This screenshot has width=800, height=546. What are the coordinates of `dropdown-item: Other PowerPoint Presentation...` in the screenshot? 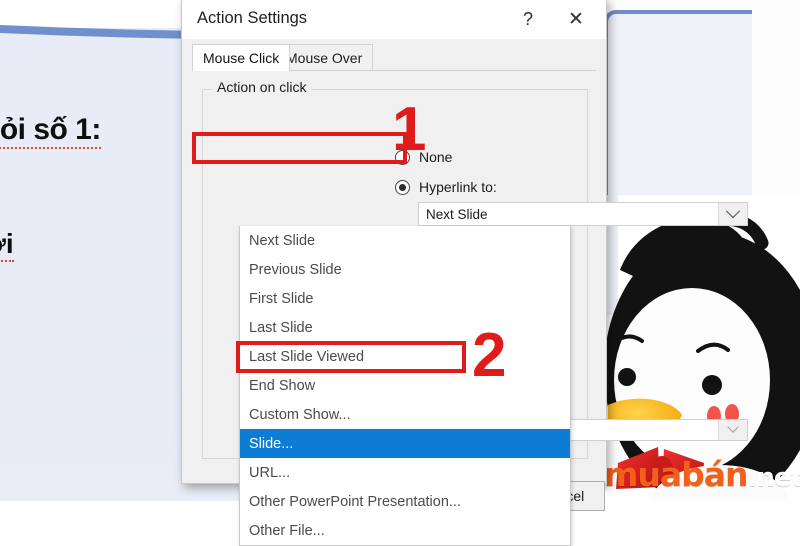 It's located at (405, 501).